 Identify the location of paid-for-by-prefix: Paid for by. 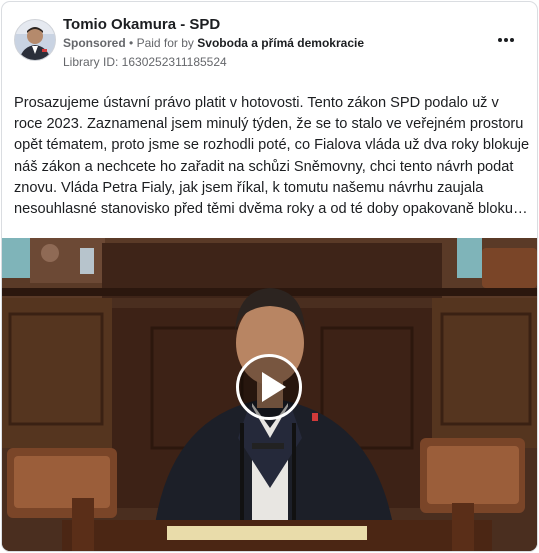
(165, 43).